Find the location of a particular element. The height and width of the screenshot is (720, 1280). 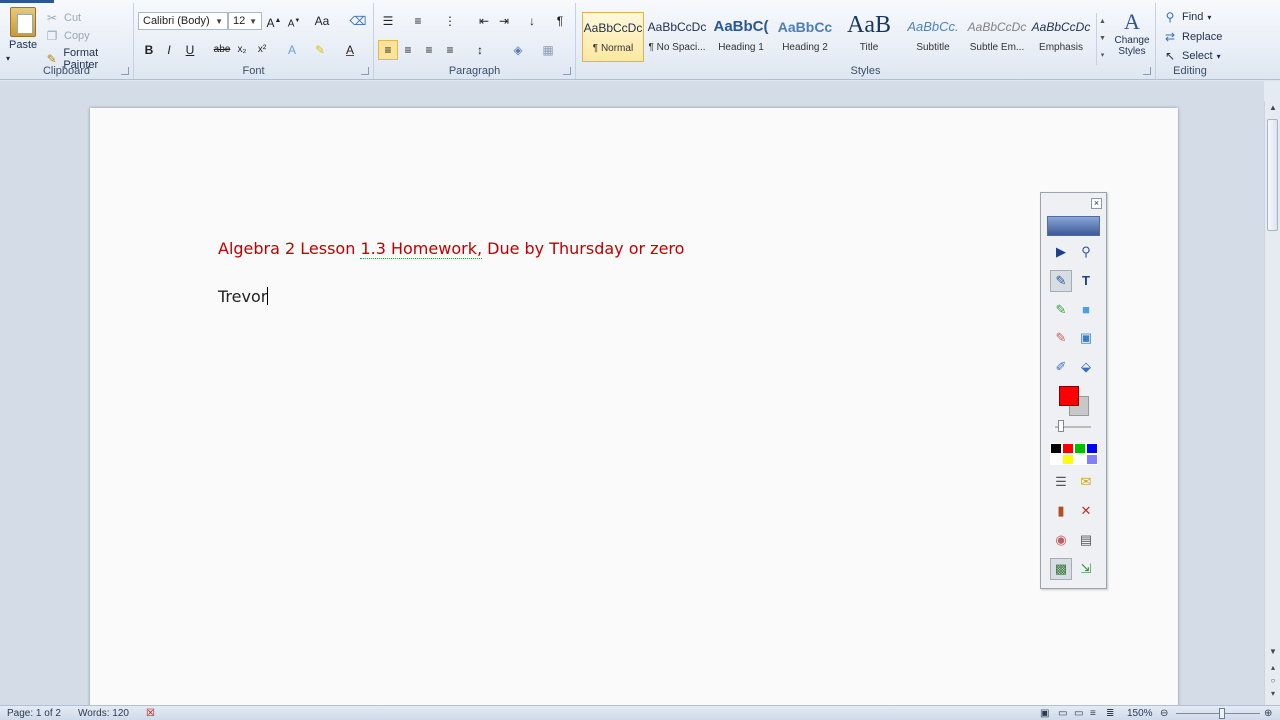

align-left-icon: ≡ is located at coordinates (388, 50).